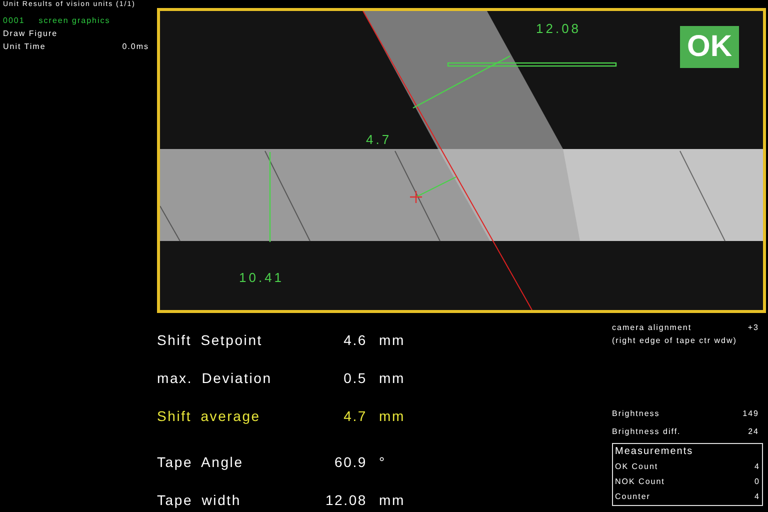  I want to click on counter-value: 0, so click(757, 482).